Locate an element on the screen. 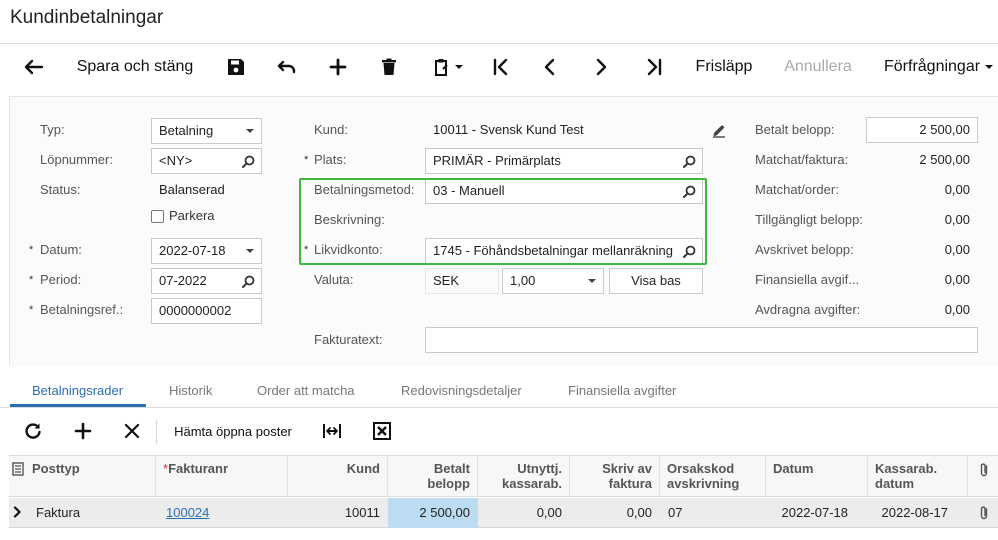 This screenshot has width=998, height=540. delete-row-button is located at coordinates (132, 431).